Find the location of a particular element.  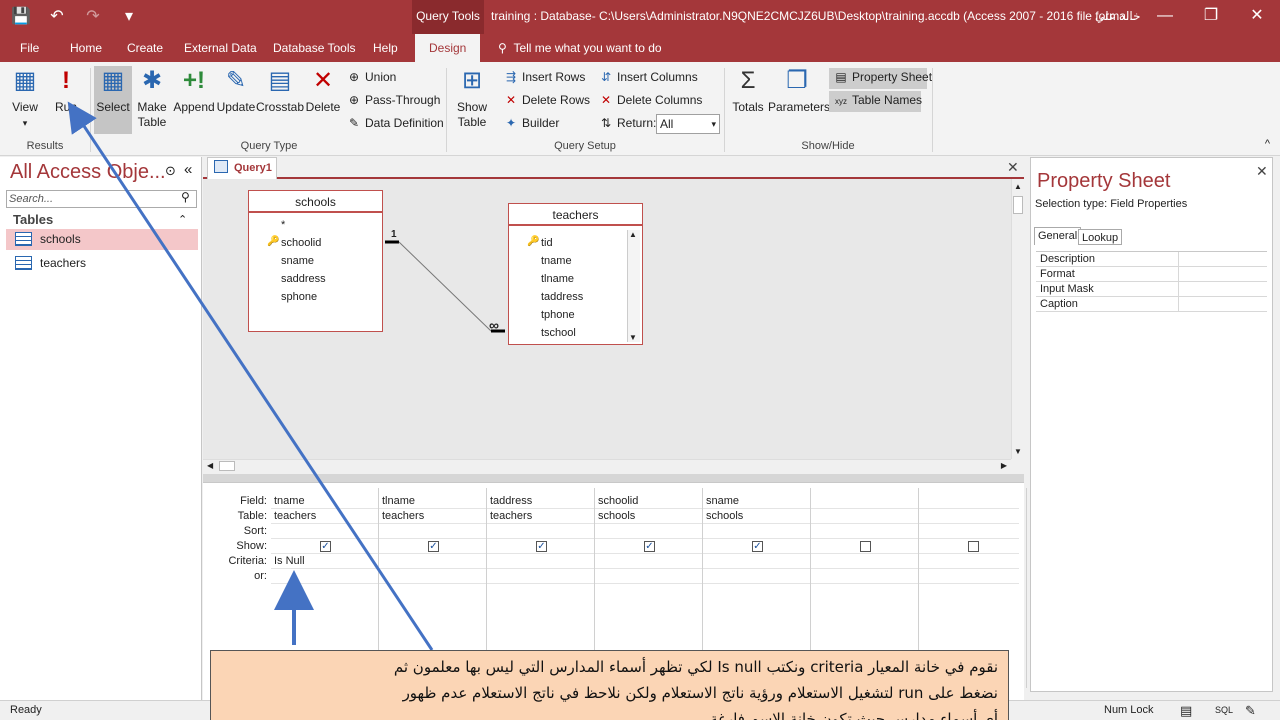

data-definition-label: Data Definition is located at coordinates (404, 123).